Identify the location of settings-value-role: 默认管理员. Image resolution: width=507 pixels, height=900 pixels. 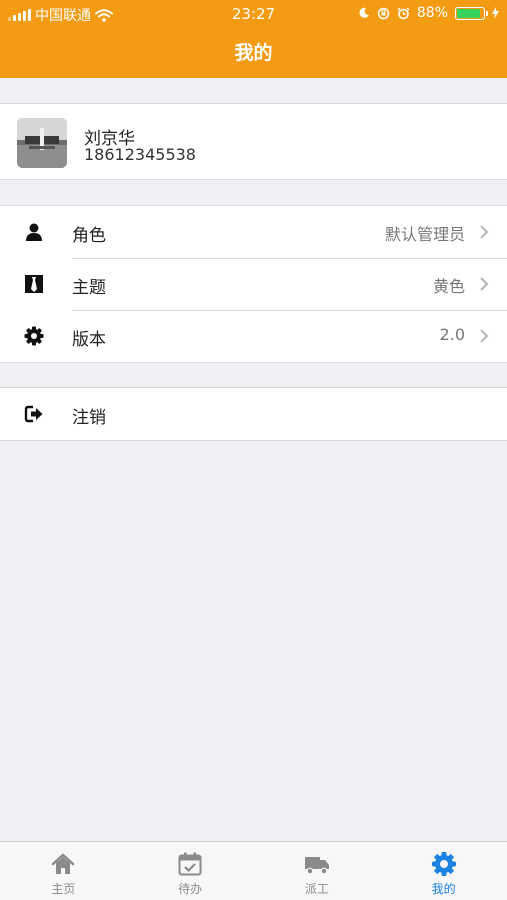
(424, 234).